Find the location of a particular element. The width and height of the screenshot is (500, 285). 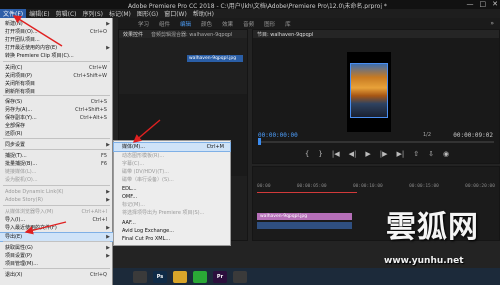

menu-window: 窗口(W) is located at coordinates (175, 13).